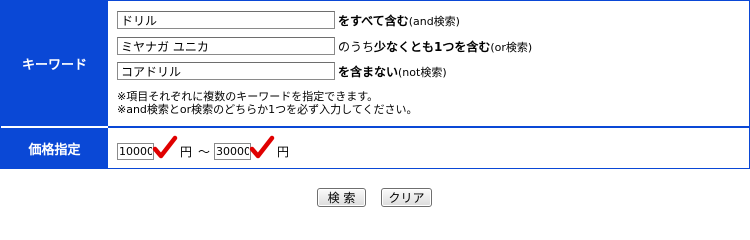  I want to click on price-row: 円 ～ 円, so click(203, 148).